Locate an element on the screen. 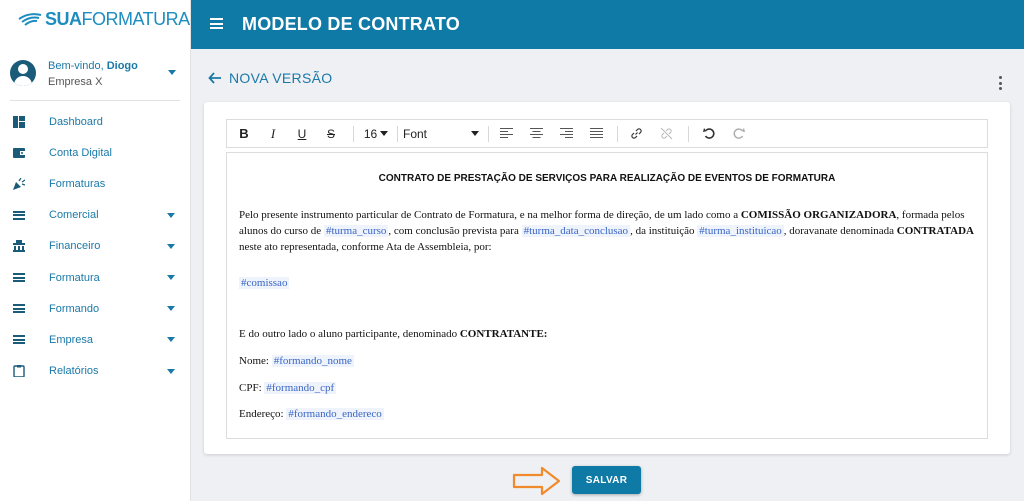  more-vert-icon is located at coordinates (1000, 83).